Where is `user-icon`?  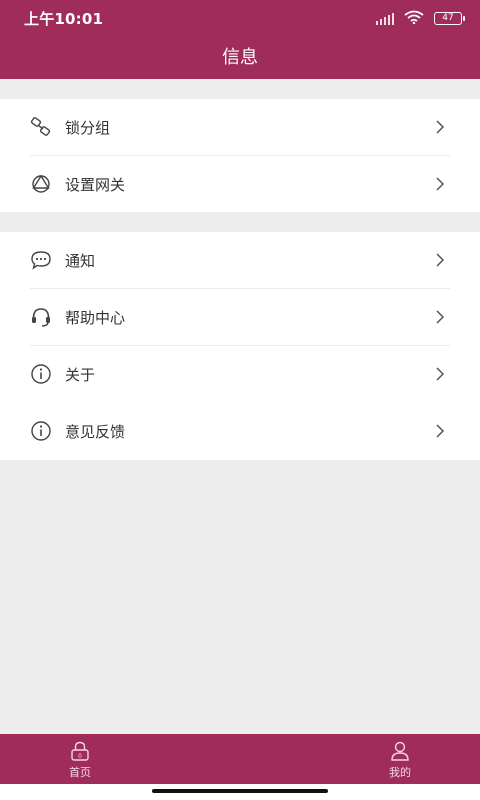
user-icon is located at coordinates (400, 751).